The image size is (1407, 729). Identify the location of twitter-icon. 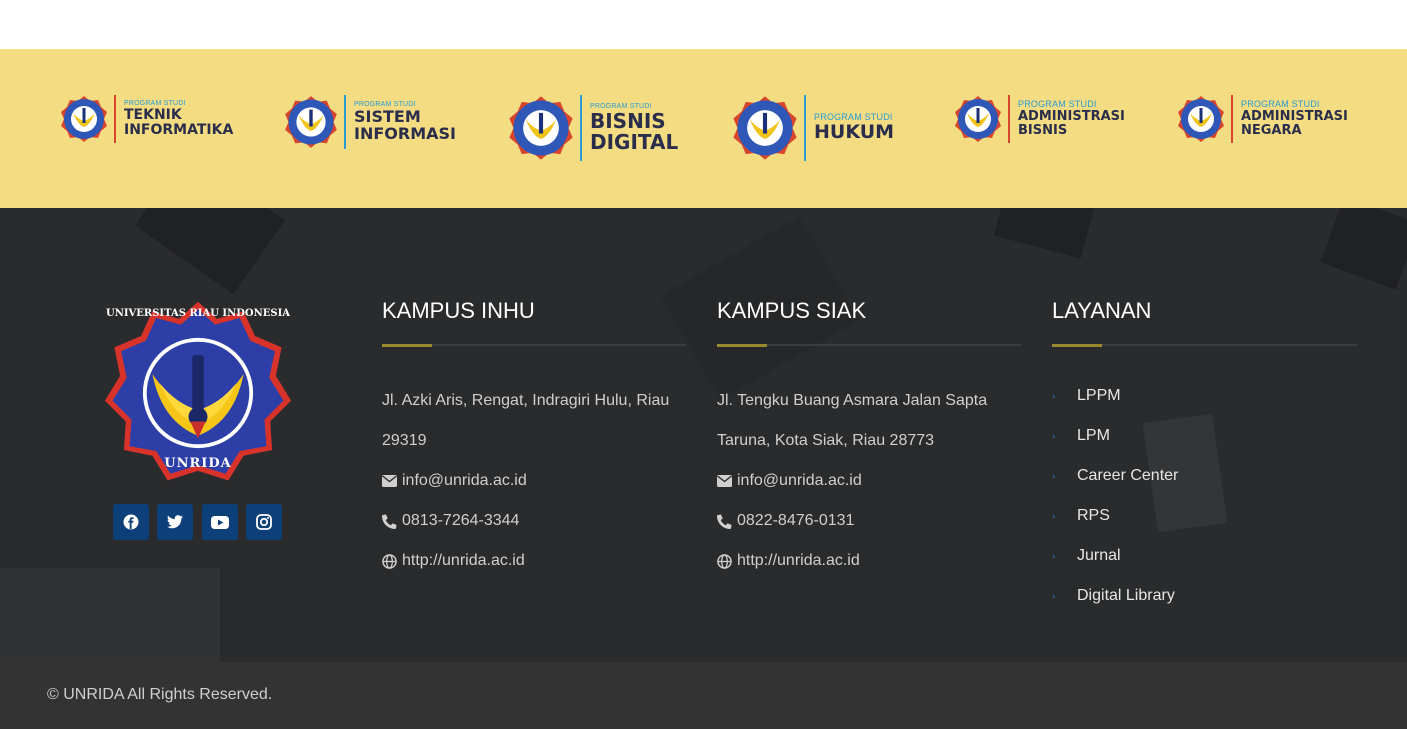
(175, 522).